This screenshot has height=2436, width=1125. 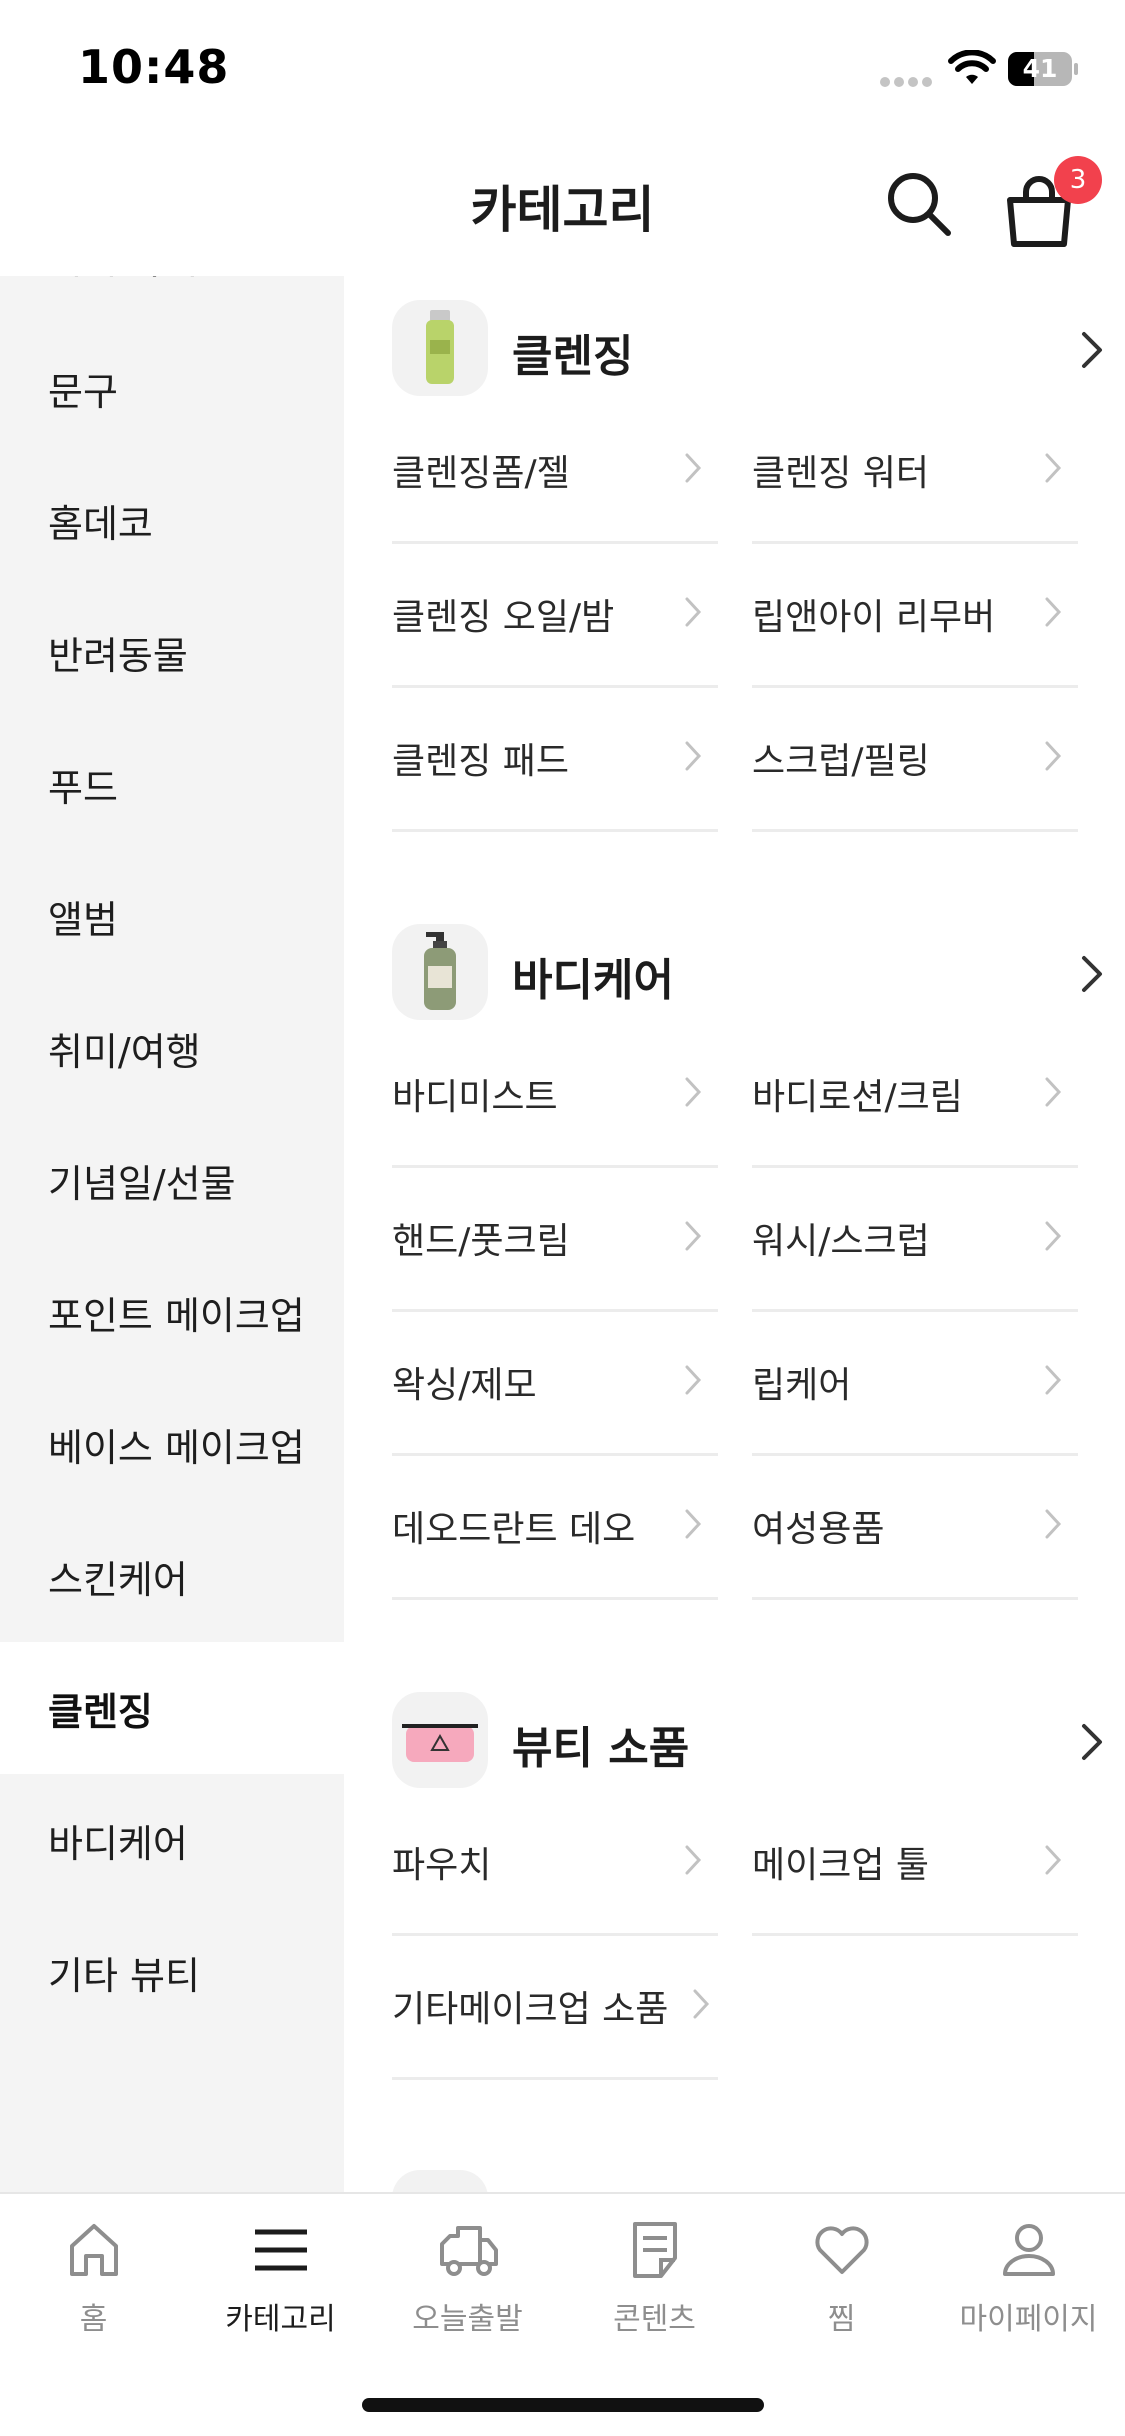 I want to click on subcategory-item: 클렌징폼/젤, so click(x=555, y=472).